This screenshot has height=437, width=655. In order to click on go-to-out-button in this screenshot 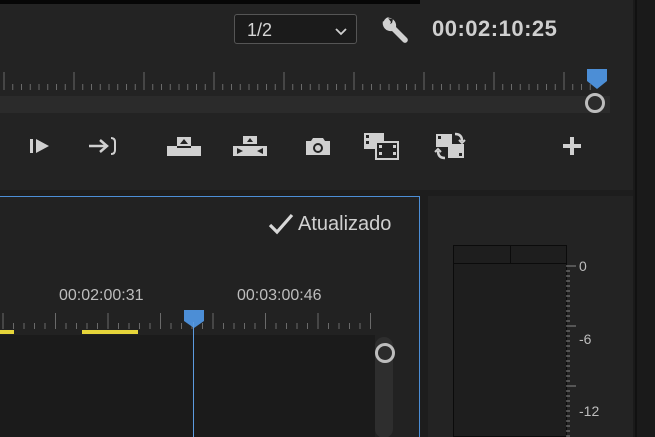, I will do `click(102, 146)`.